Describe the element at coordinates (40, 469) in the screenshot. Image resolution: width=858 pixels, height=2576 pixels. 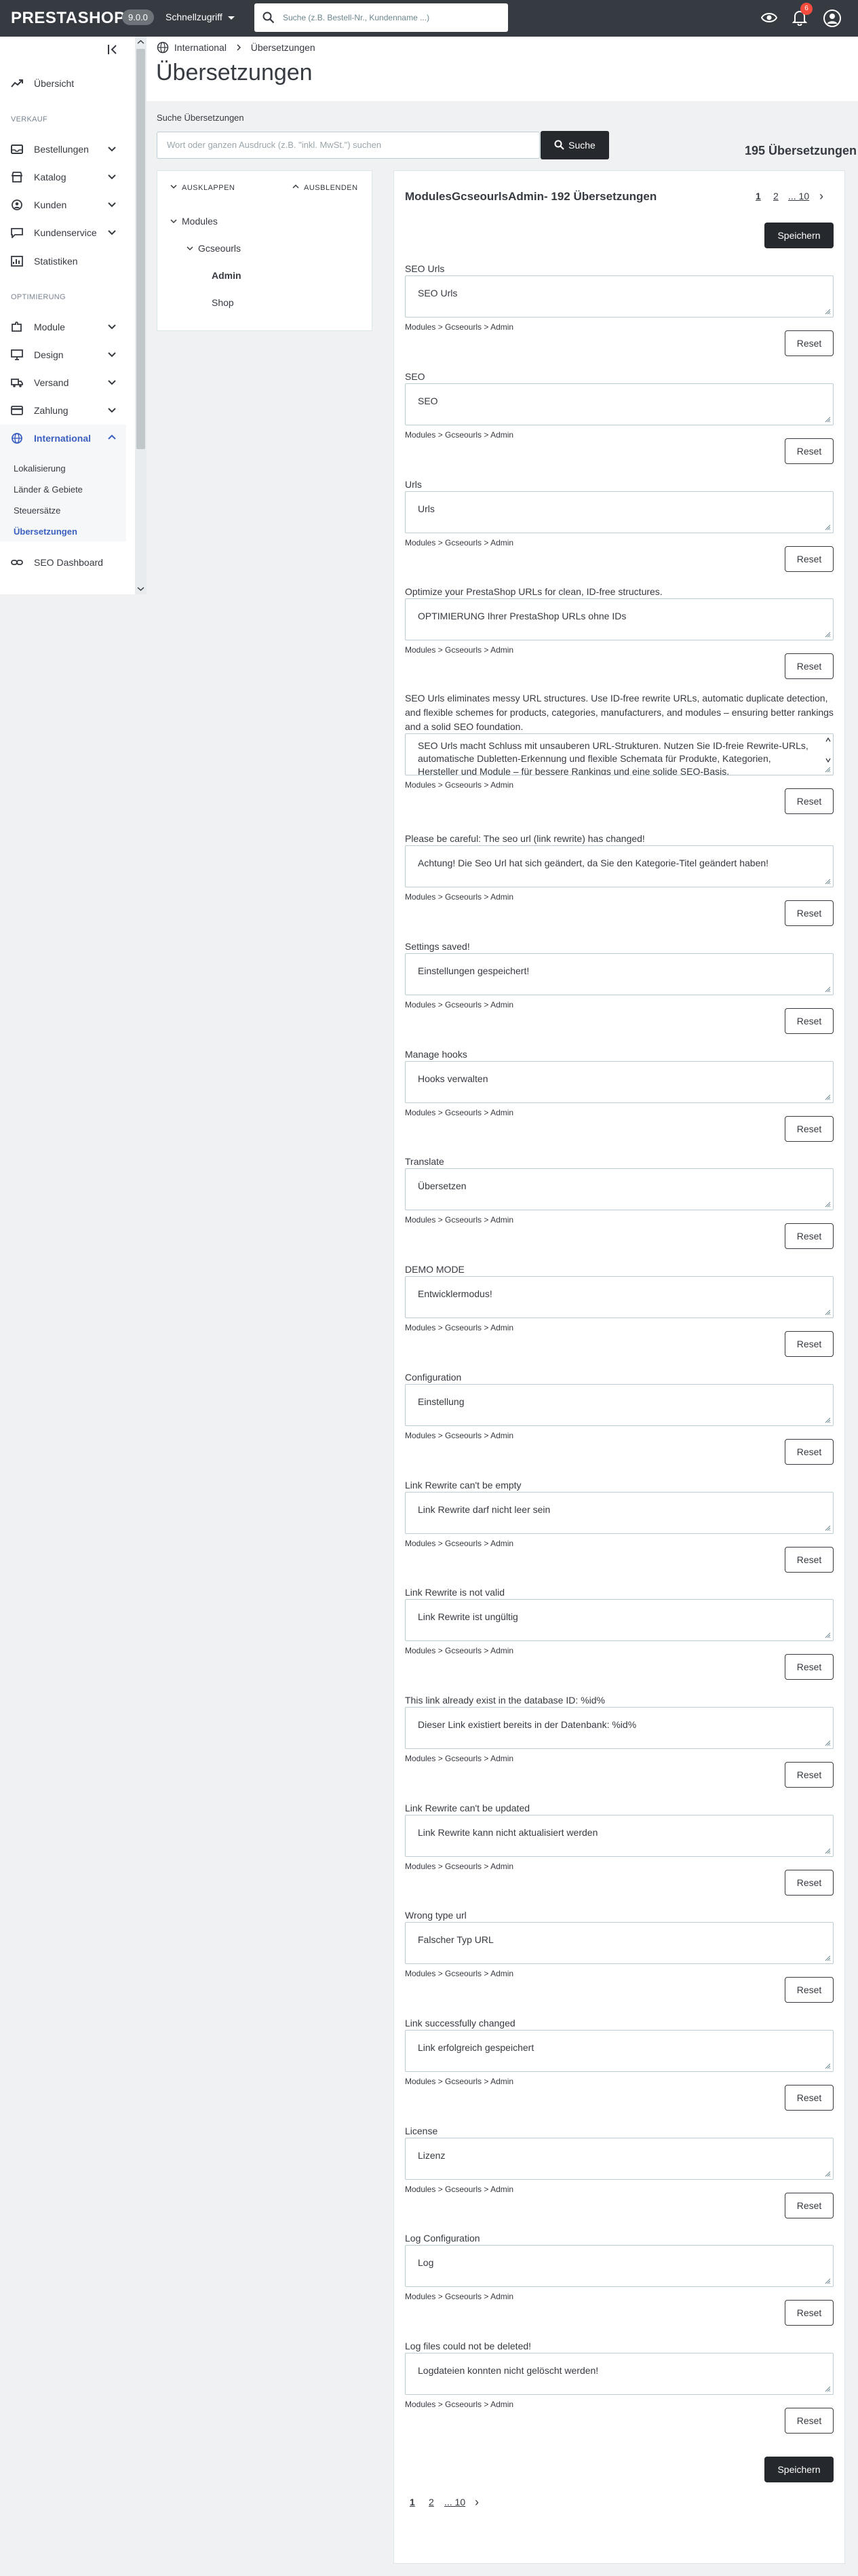
I see `sidebar-subitem-localization: Lokalisierung` at that location.